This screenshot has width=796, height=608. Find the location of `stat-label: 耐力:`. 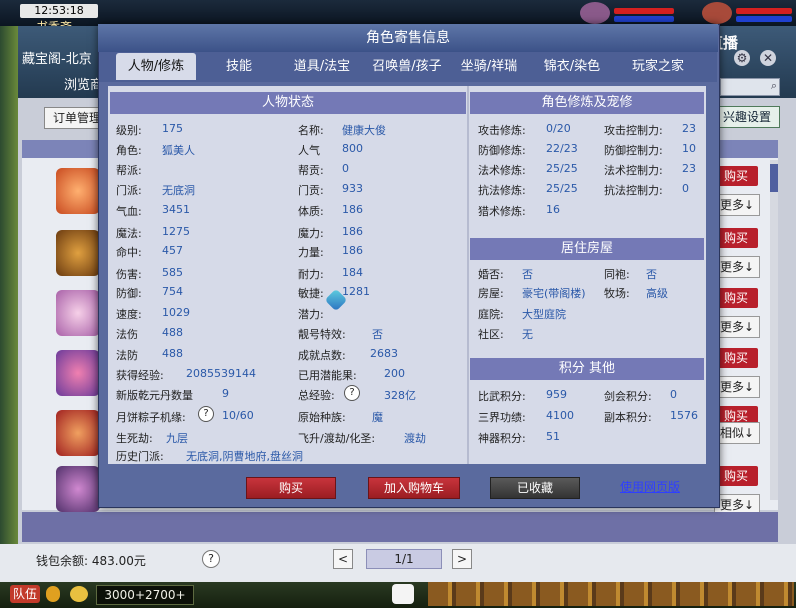

stat-label: 耐力: is located at coordinates (311, 274).